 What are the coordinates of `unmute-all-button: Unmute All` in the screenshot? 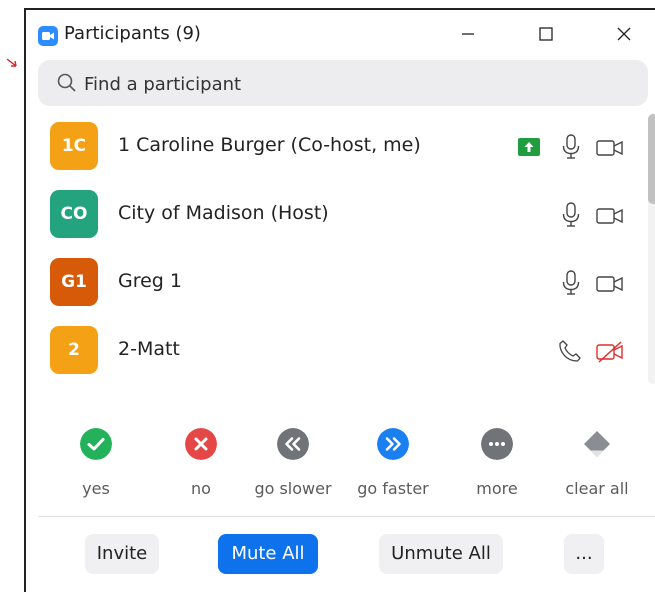 It's located at (441, 554).